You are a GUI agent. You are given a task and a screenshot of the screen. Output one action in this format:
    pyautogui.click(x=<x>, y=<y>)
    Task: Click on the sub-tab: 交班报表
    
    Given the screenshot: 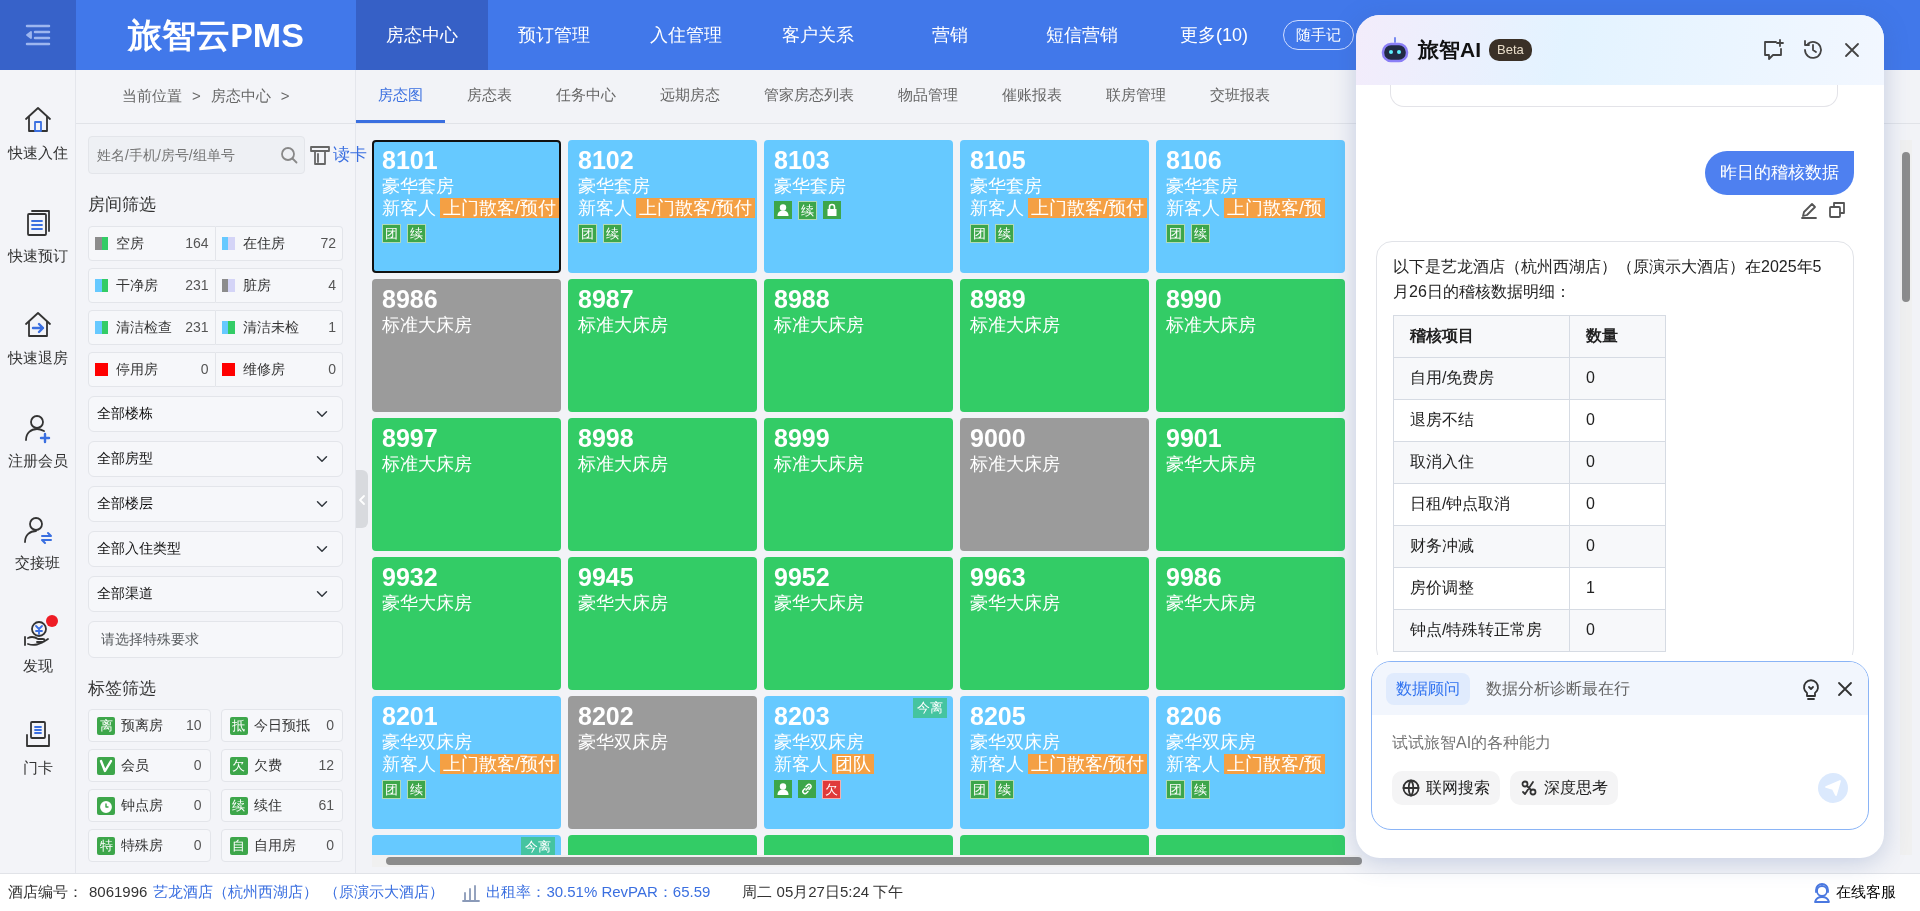 What is the action you would take?
    pyautogui.click(x=1240, y=96)
    